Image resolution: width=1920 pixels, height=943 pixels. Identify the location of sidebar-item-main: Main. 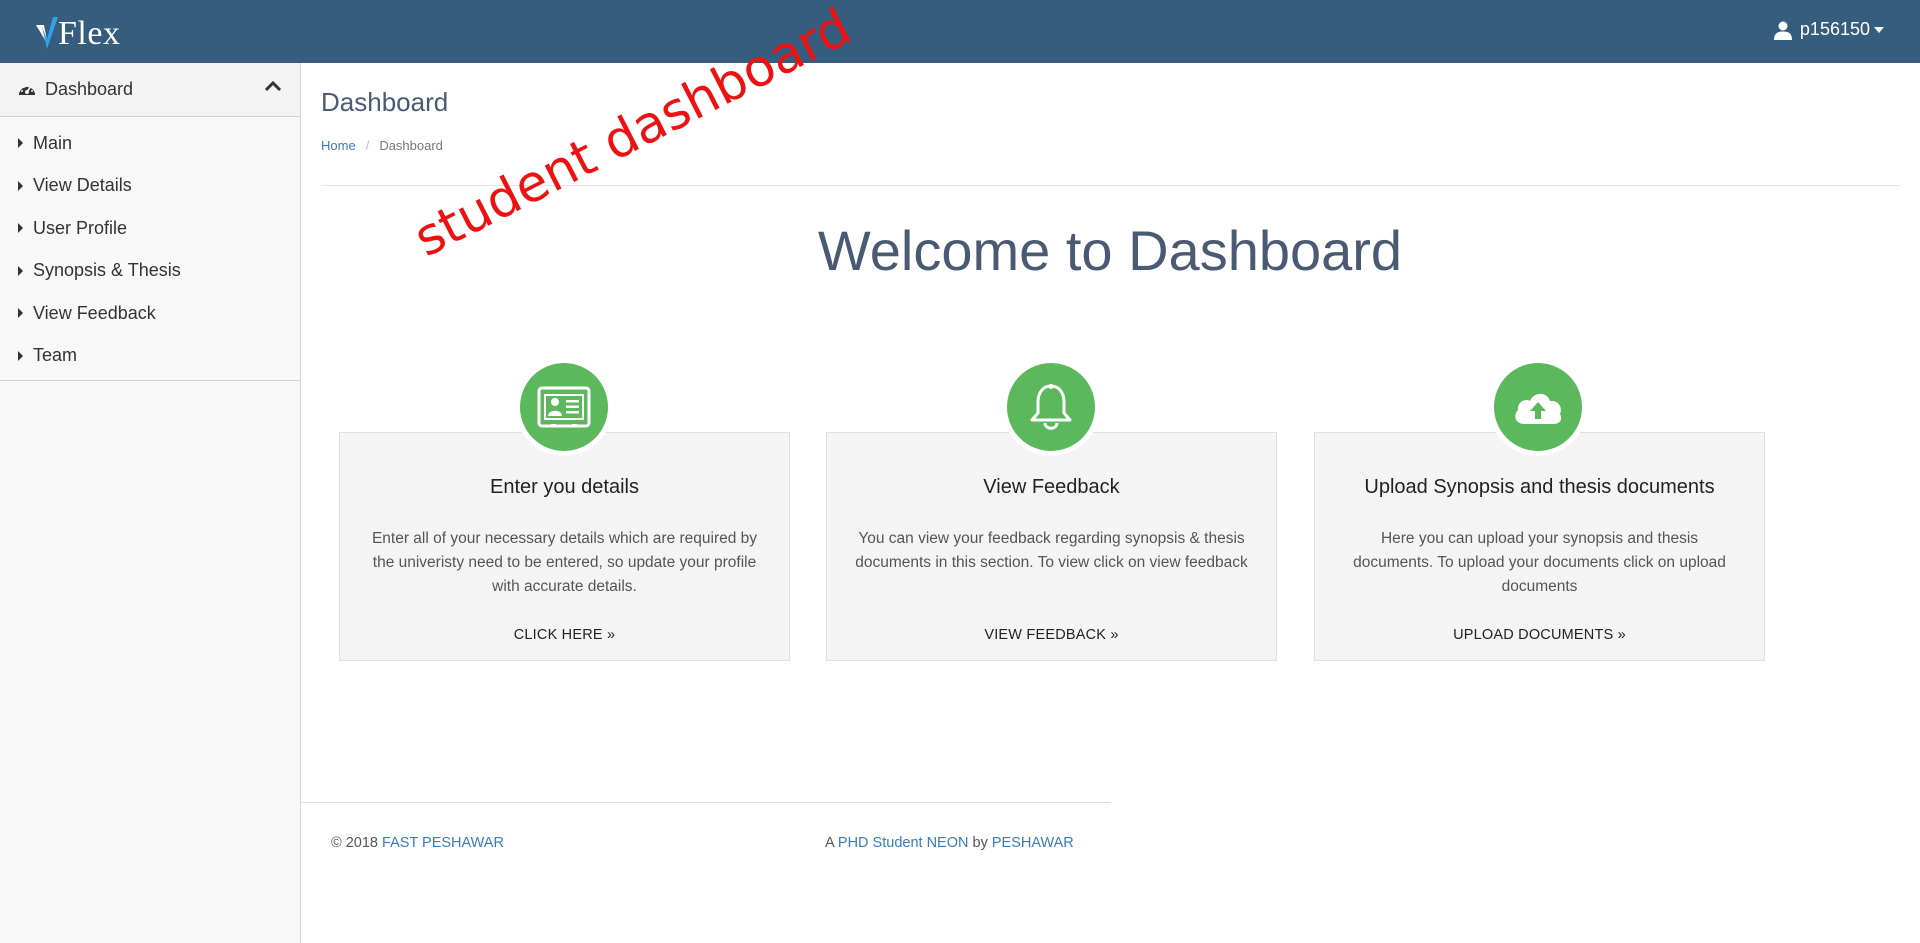
(150, 143).